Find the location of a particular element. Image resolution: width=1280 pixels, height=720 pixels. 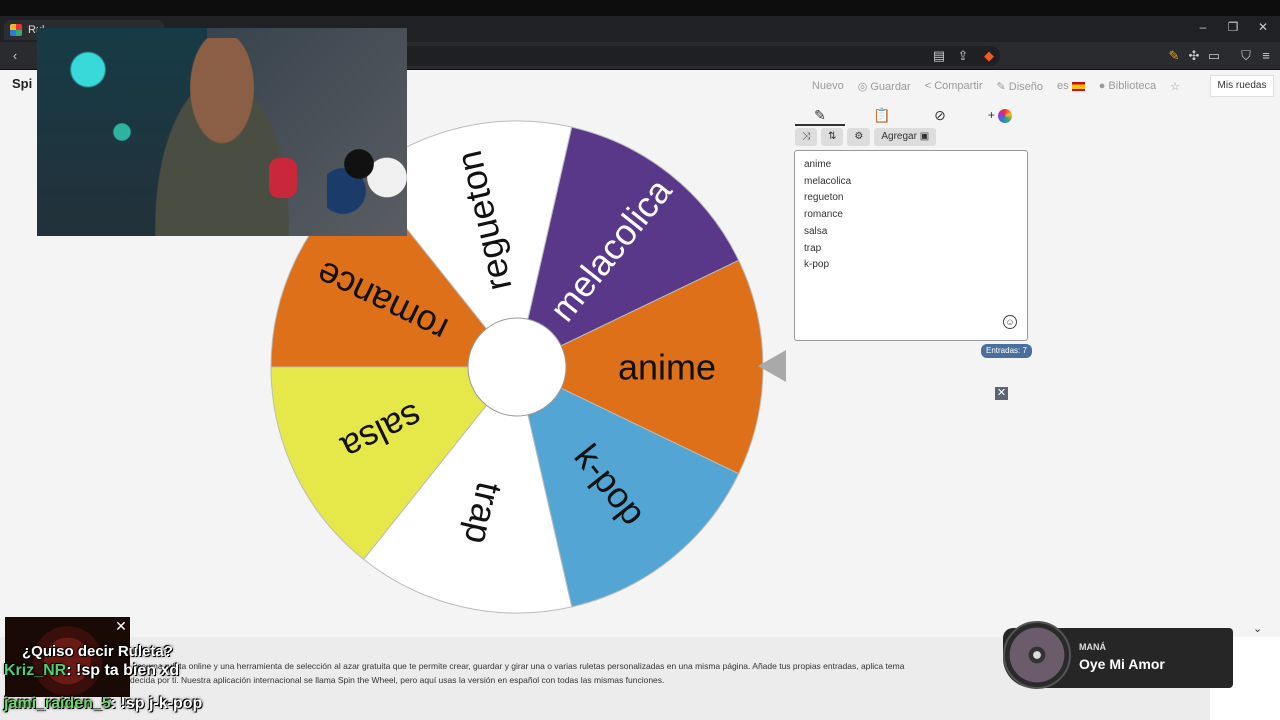

wheel-center-hub is located at coordinates (517, 367).